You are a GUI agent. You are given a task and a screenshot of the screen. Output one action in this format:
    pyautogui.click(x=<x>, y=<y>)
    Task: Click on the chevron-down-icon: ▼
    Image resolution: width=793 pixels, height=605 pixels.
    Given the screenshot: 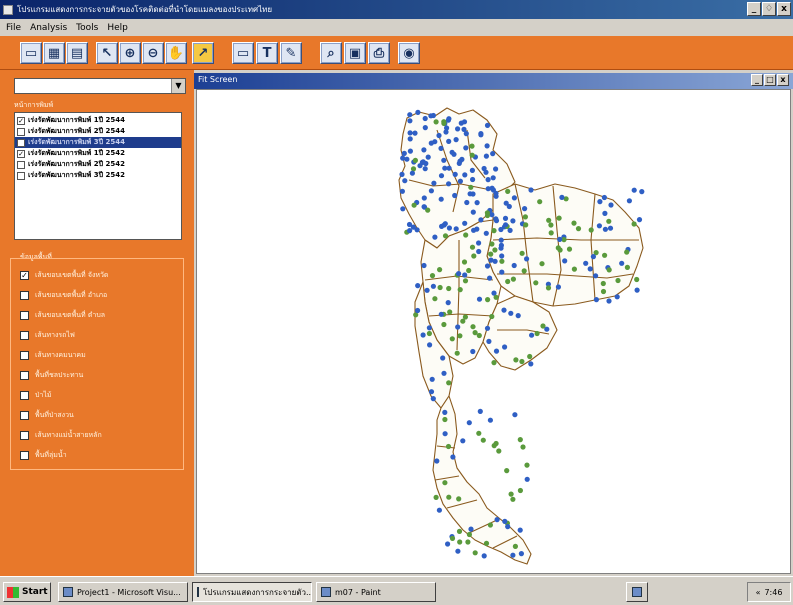 What is the action you would take?
    pyautogui.click(x=178, y=86)
    